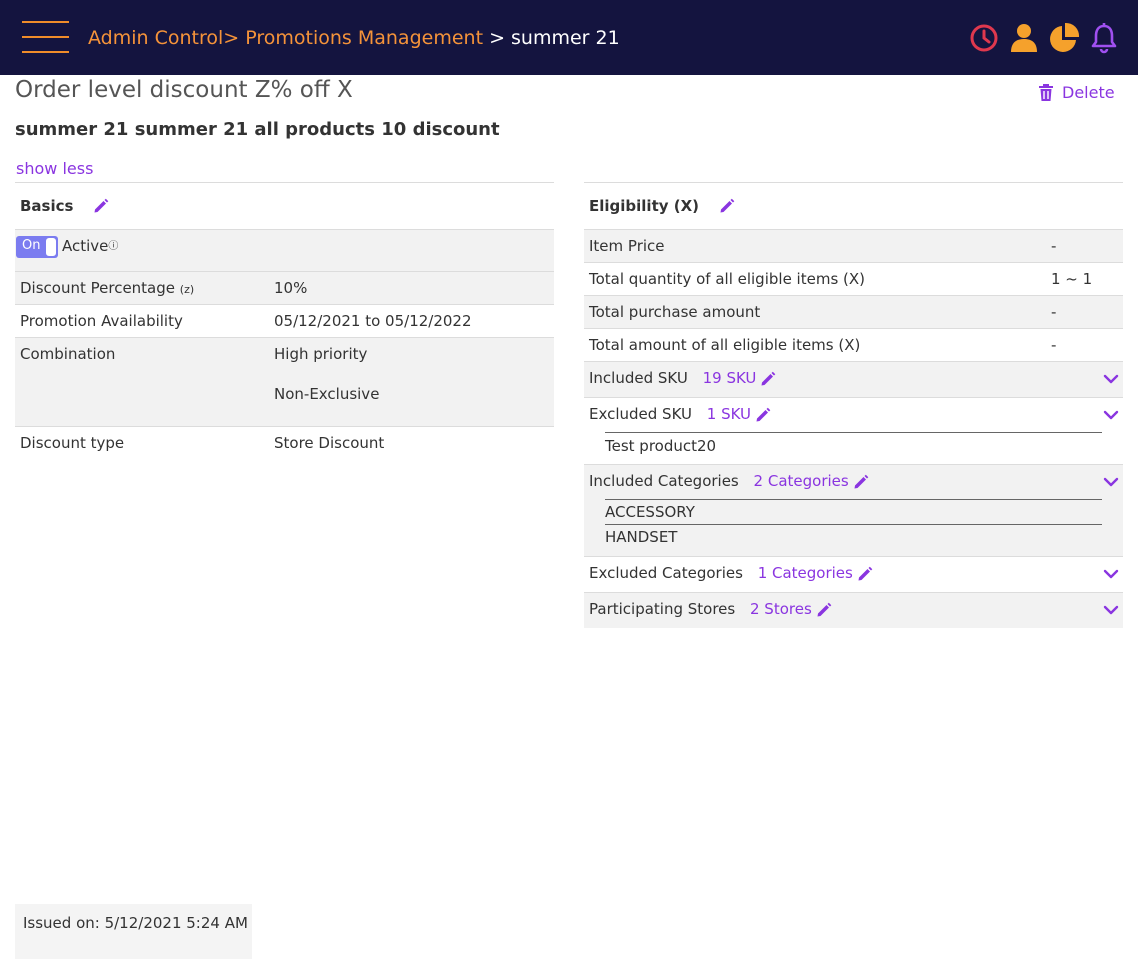 This screenshot has height=959, width=1138. I want to click on participating-stores-accordion: Participating Stores 2 Stores, so click(853, 610).